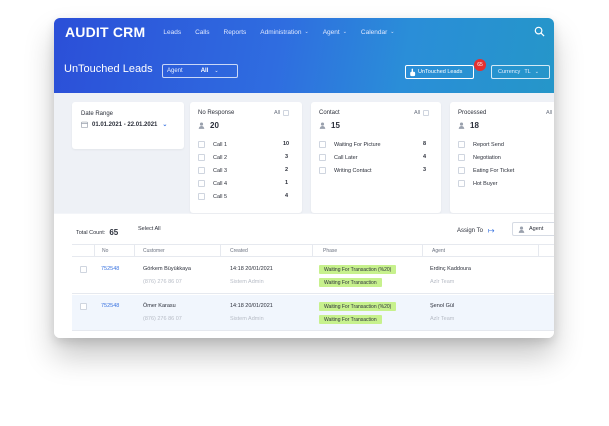 This screenshot has width=609, height=426. Describe the element at coordinates (346, 157) in the screenshot. I see `option-label: Call Later` at that location.